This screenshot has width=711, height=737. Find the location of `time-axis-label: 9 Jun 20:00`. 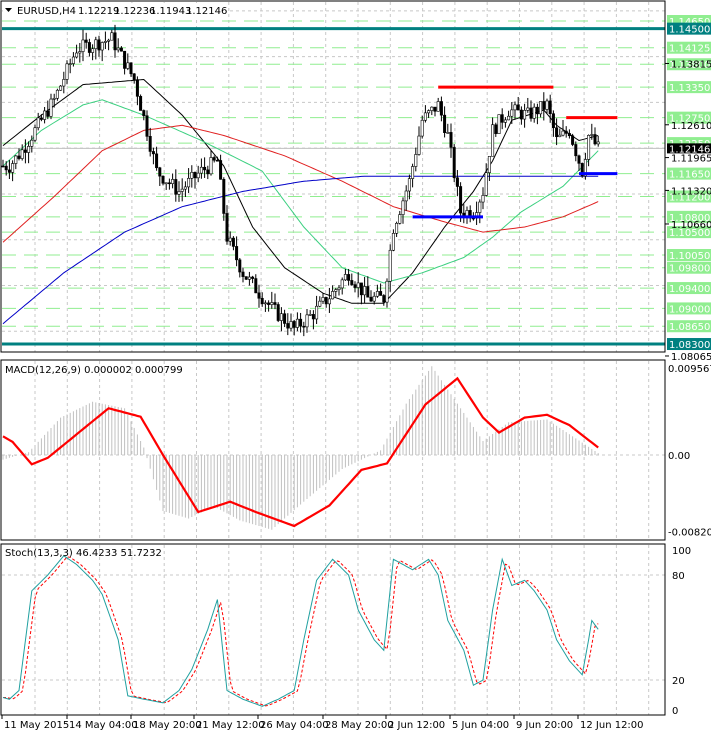

time-axis-label: 9 Jun 20:00 is located at coordinates (544, 725).